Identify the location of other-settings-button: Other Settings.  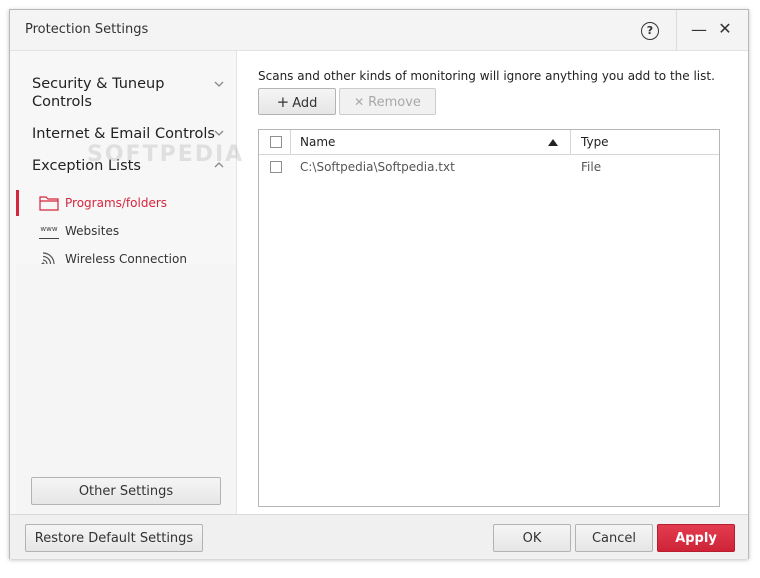
(126, 491).